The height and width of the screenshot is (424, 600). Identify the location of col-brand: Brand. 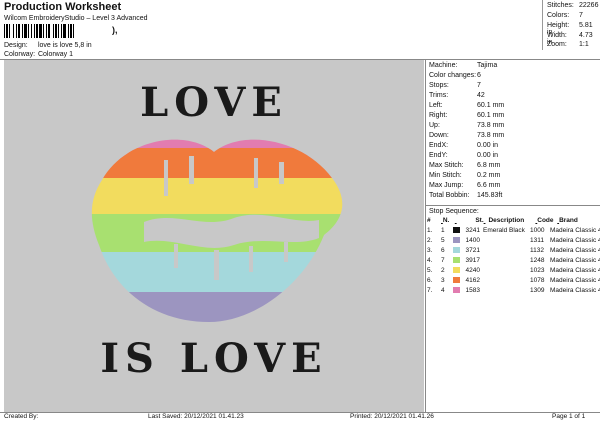
(568, 220).